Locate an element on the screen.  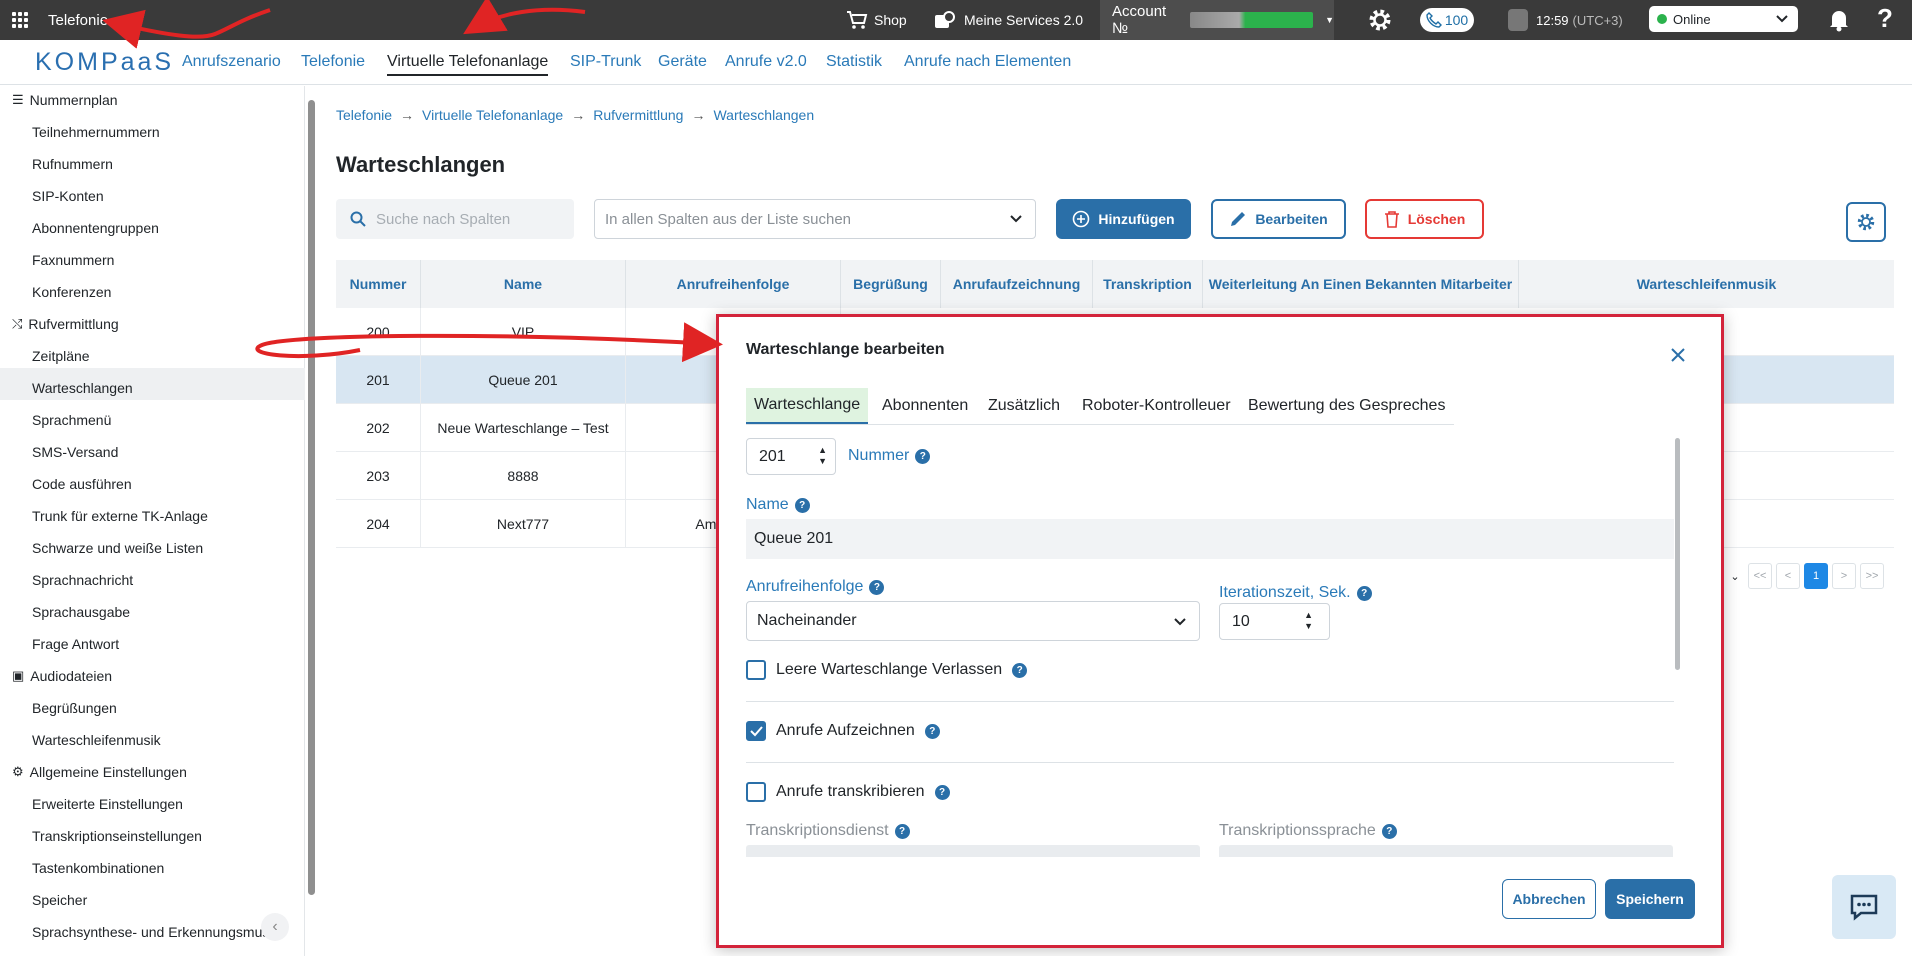
tab-roboter-kontrolleuer: Roboter-Kontrolleuer is located at coordinates (1156, 406).